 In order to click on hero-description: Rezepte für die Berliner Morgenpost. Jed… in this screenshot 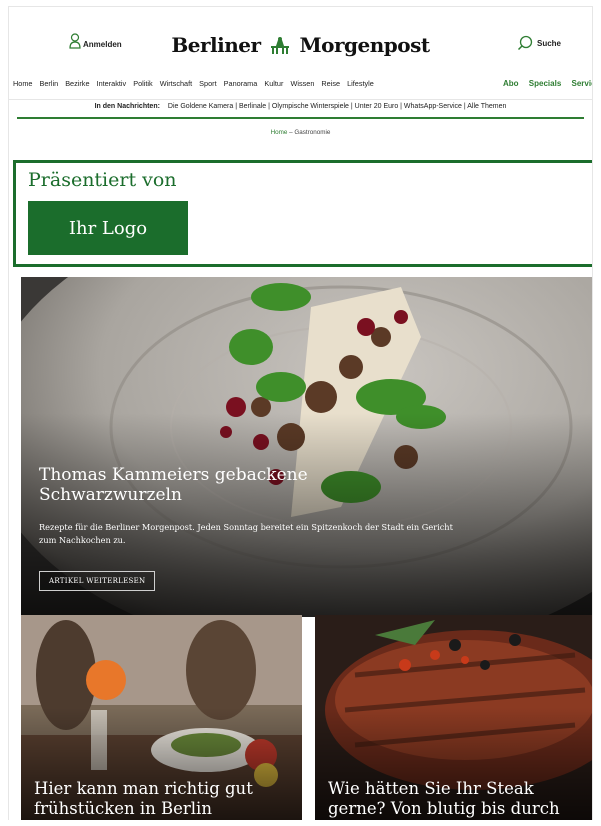, I will do `click(246, 533)`.